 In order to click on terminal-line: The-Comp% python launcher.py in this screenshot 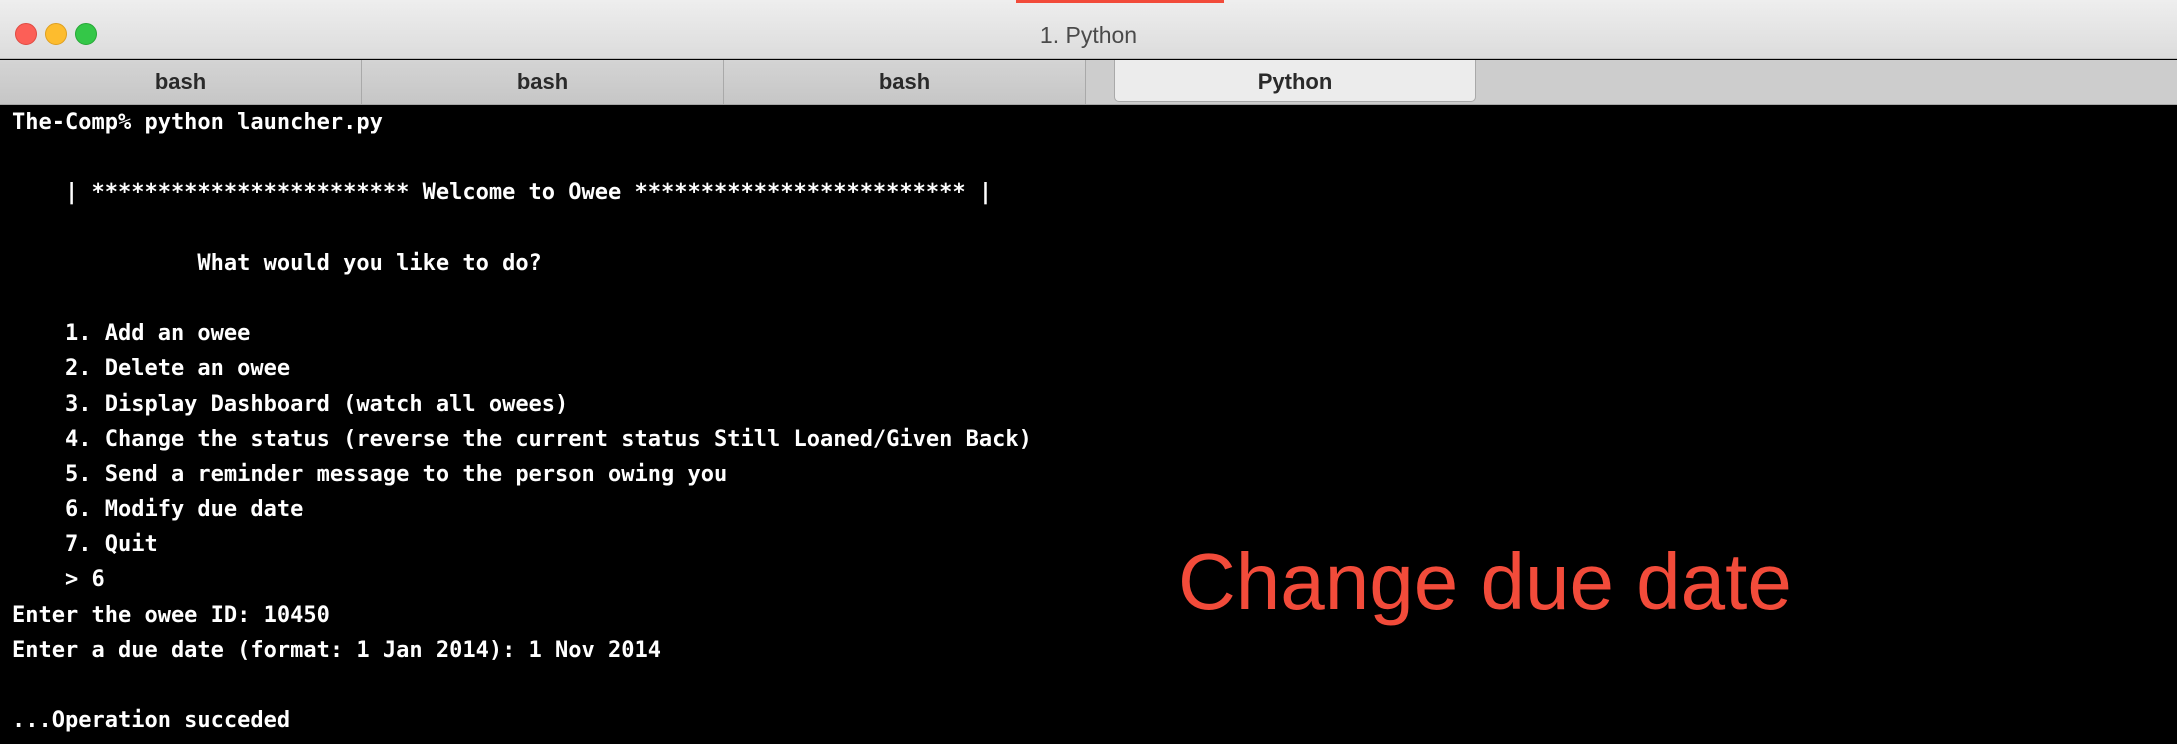, I will do `click(197, 122)`.